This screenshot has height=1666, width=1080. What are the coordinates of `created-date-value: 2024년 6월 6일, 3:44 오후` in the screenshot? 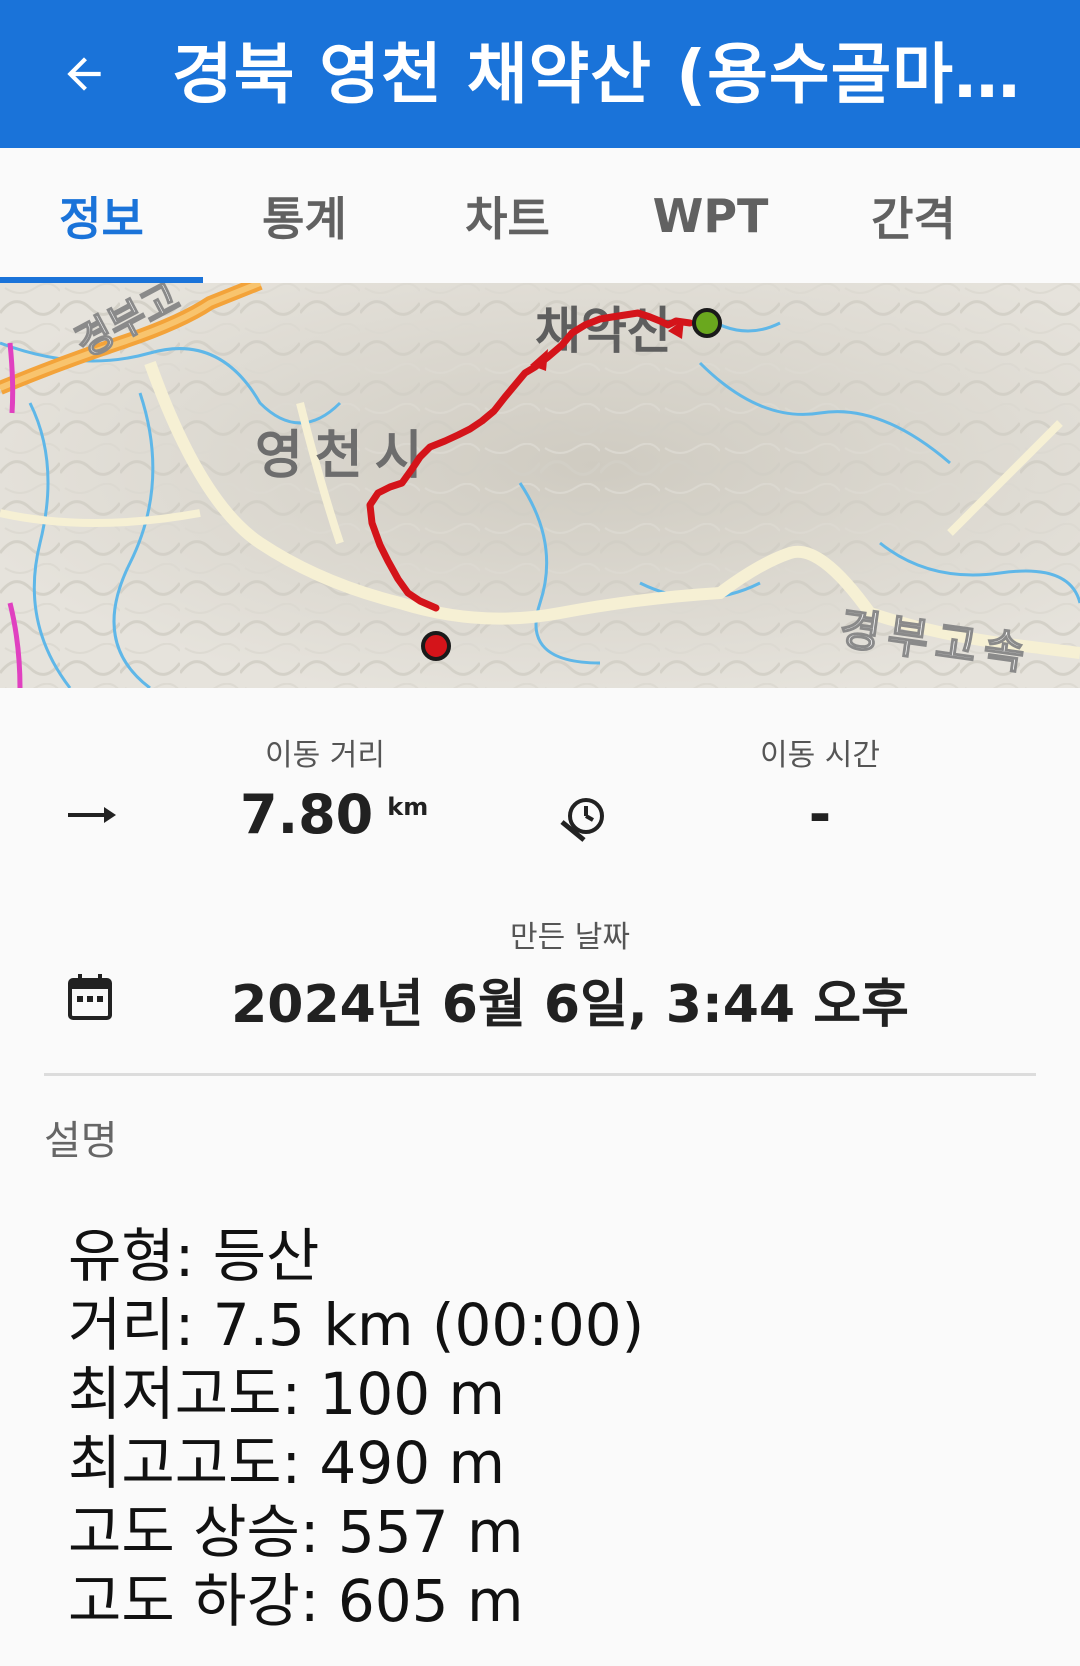 It's located at (570, 1005).